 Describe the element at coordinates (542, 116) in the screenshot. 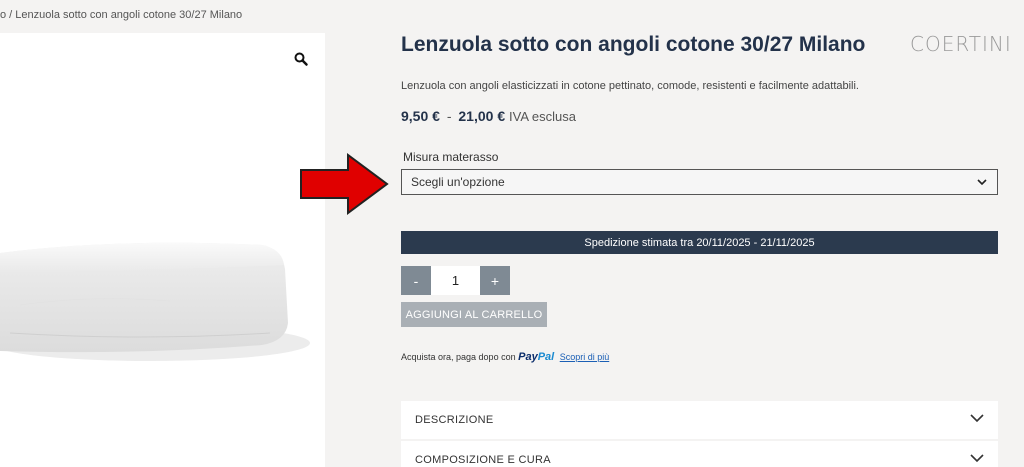

I see `vat-note: IVA esclusa` at that location.